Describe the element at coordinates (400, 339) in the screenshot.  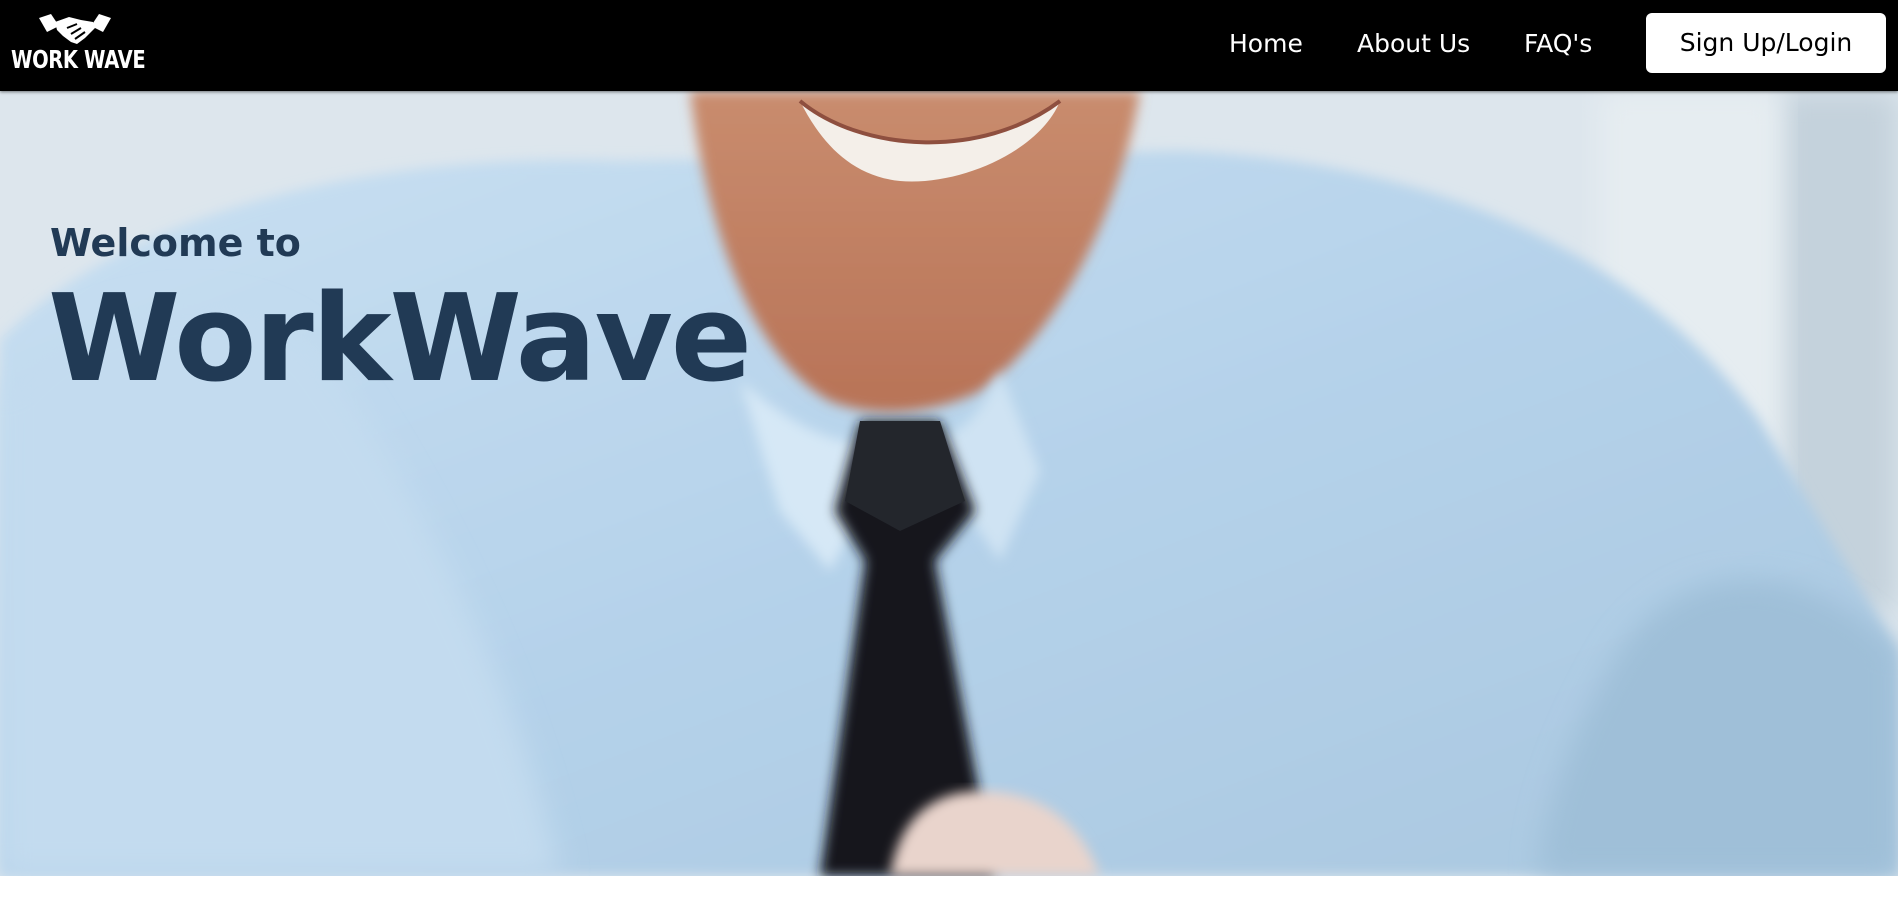
I see `hero-title: WorkWave` at that location.